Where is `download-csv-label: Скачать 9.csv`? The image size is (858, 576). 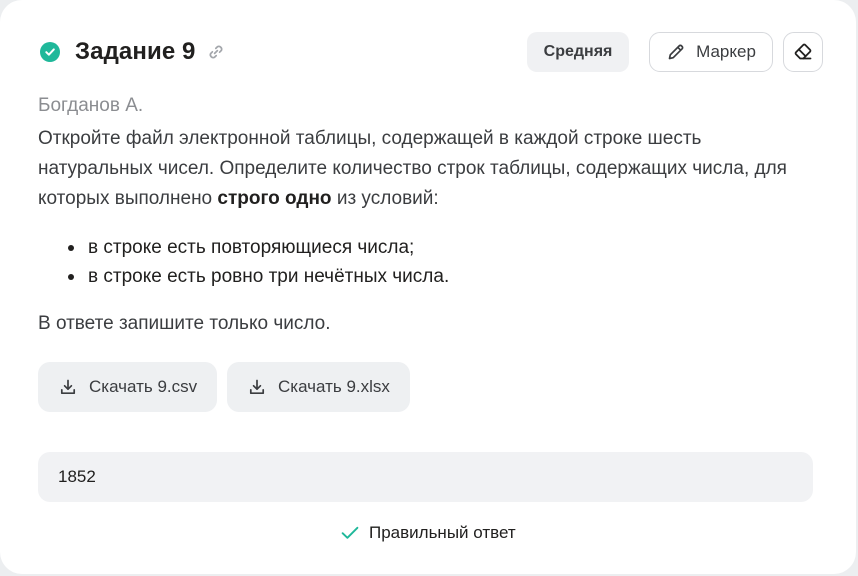
download-csv-label: Скачать 9.csv is located at coordinates (143, 386).